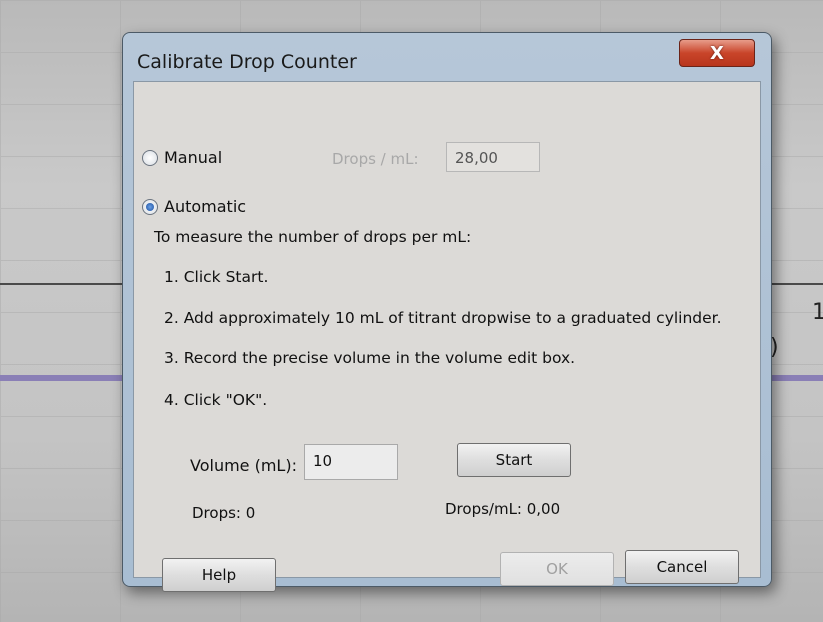 The width and height of the screenshot is (823, 622). What do you see at coordinates (216, 277) in the screenshot?
I see `instruction-step: 1. Click Start.` at bounding box center [216, 277].